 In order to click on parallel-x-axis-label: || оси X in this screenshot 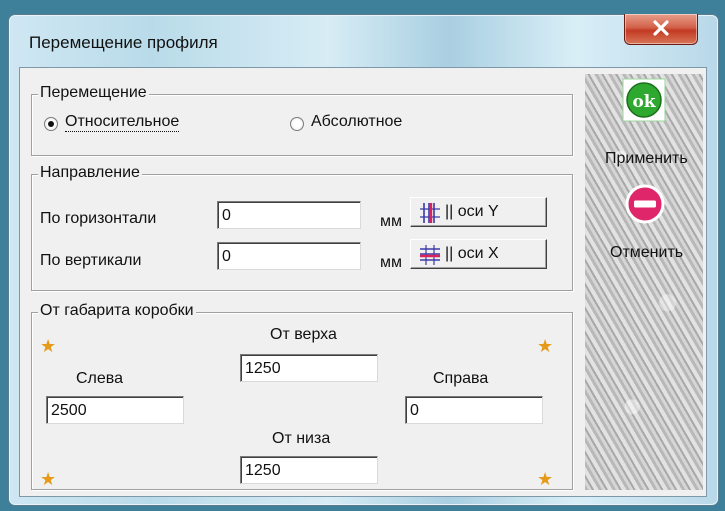, I will do `click(472, 253)`.